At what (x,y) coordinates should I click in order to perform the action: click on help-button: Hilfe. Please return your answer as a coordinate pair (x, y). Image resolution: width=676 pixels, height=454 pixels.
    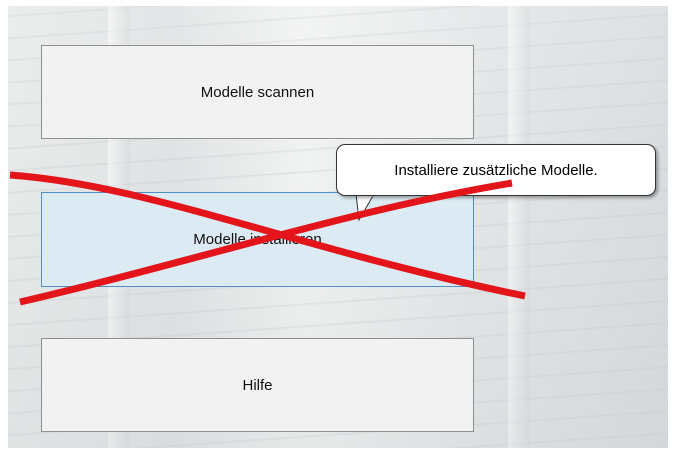
    Looking at the image, I should click on (257, 385).